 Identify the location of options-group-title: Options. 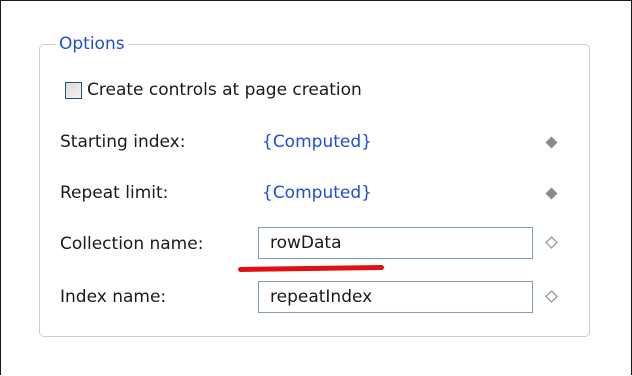
(92, 44).